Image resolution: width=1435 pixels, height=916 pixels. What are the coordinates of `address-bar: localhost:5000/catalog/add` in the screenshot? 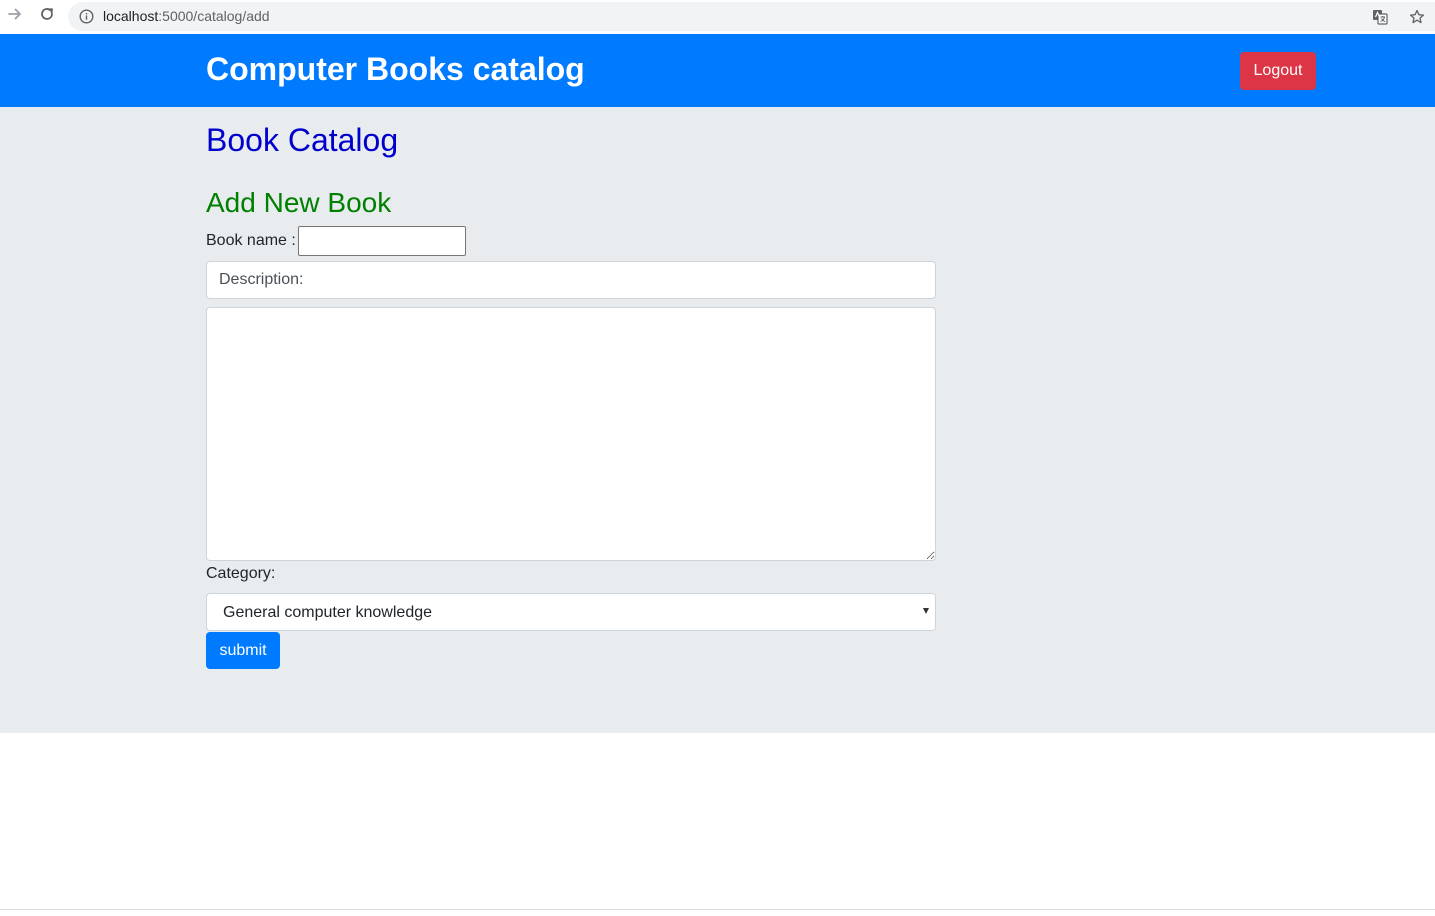 It's located at (751, 16).